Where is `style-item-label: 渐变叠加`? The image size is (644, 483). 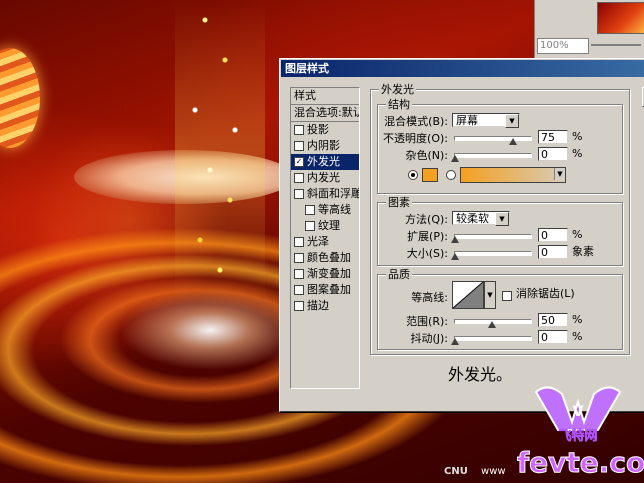
style-item-label: 渐变叠加 is located at coordinates (329, 273).